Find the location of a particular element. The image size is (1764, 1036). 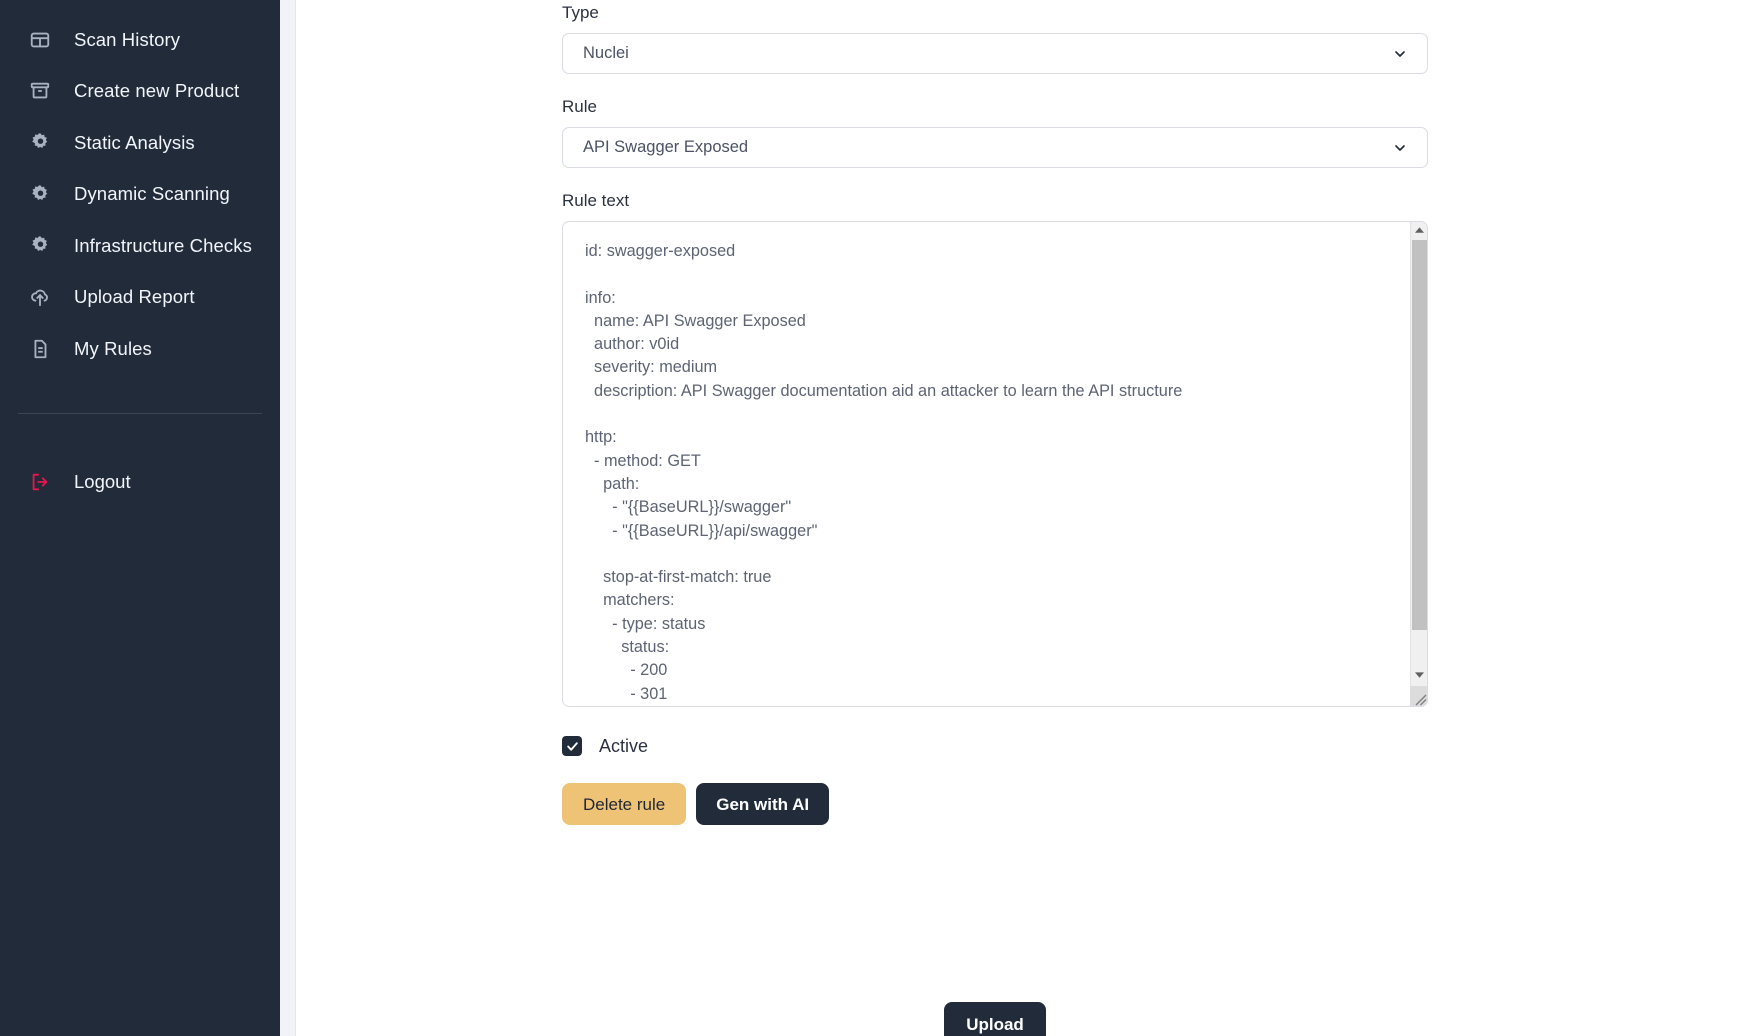

type-select: Nuclei is located at coordinates (995, 53).